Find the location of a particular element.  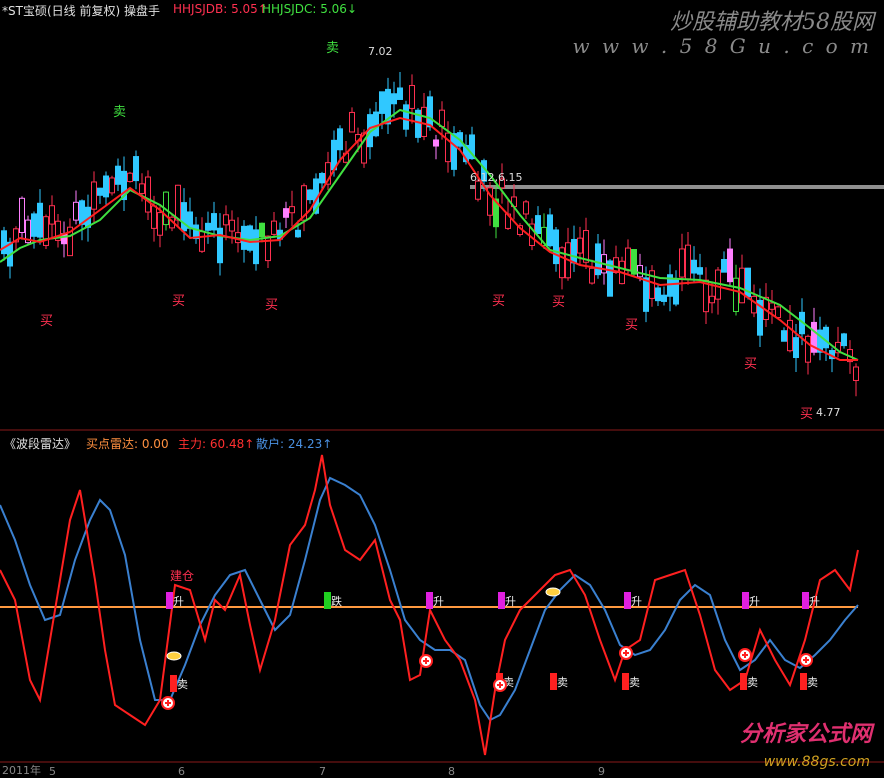

low-price-label: 4.77 is located at coordinates (828, 412).